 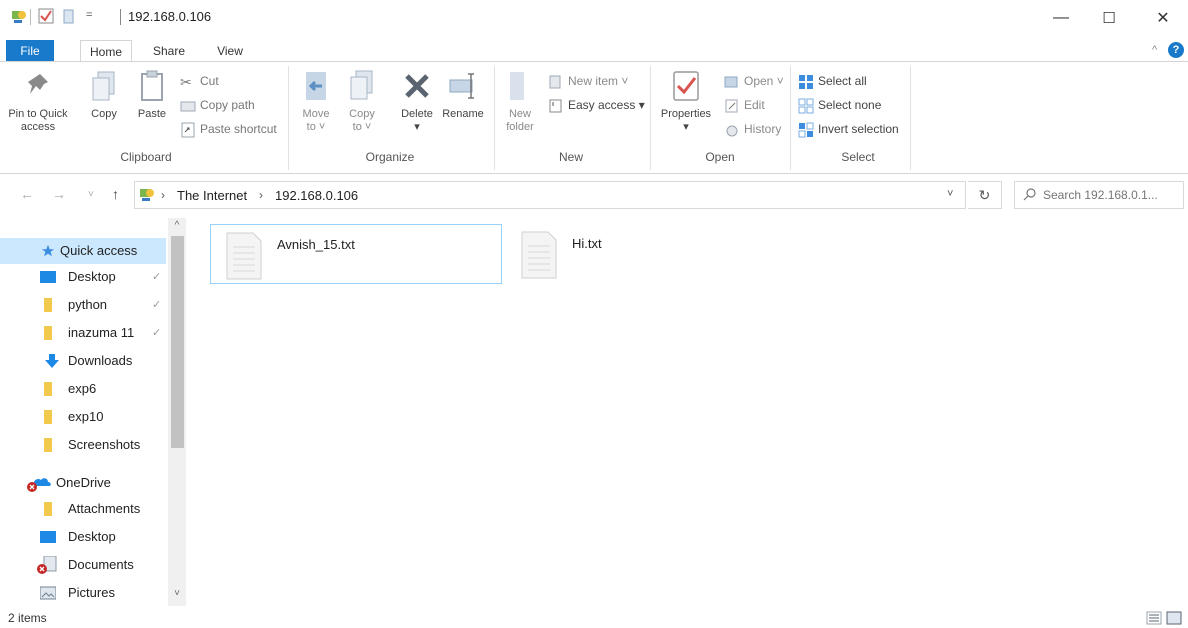 I want to click on properties-check-icon, so click(x=46, y=16).